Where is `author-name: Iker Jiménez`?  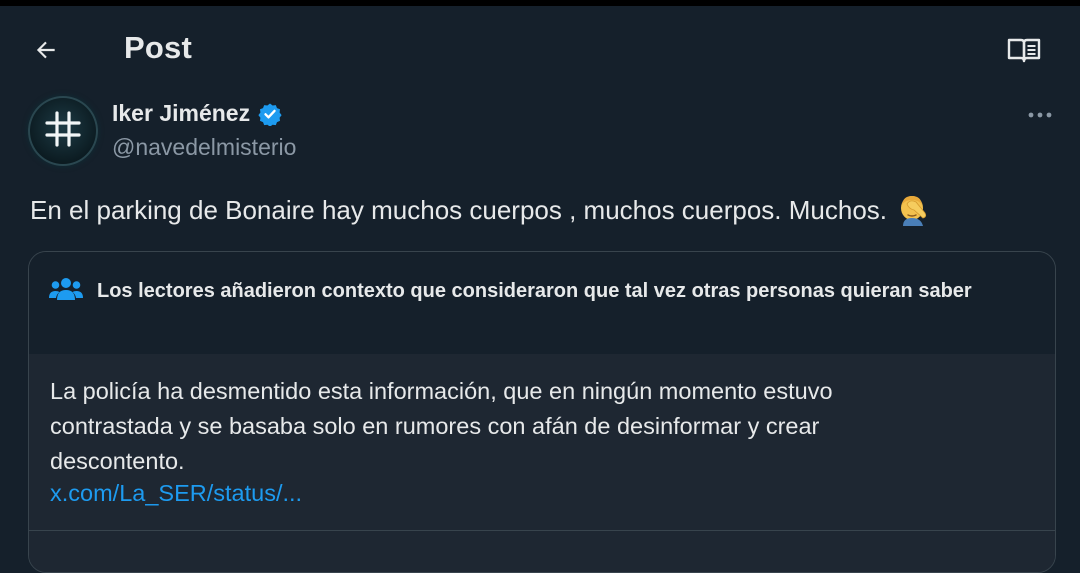
author-name: Iker Jiménez is located at coordinates (197, 113).